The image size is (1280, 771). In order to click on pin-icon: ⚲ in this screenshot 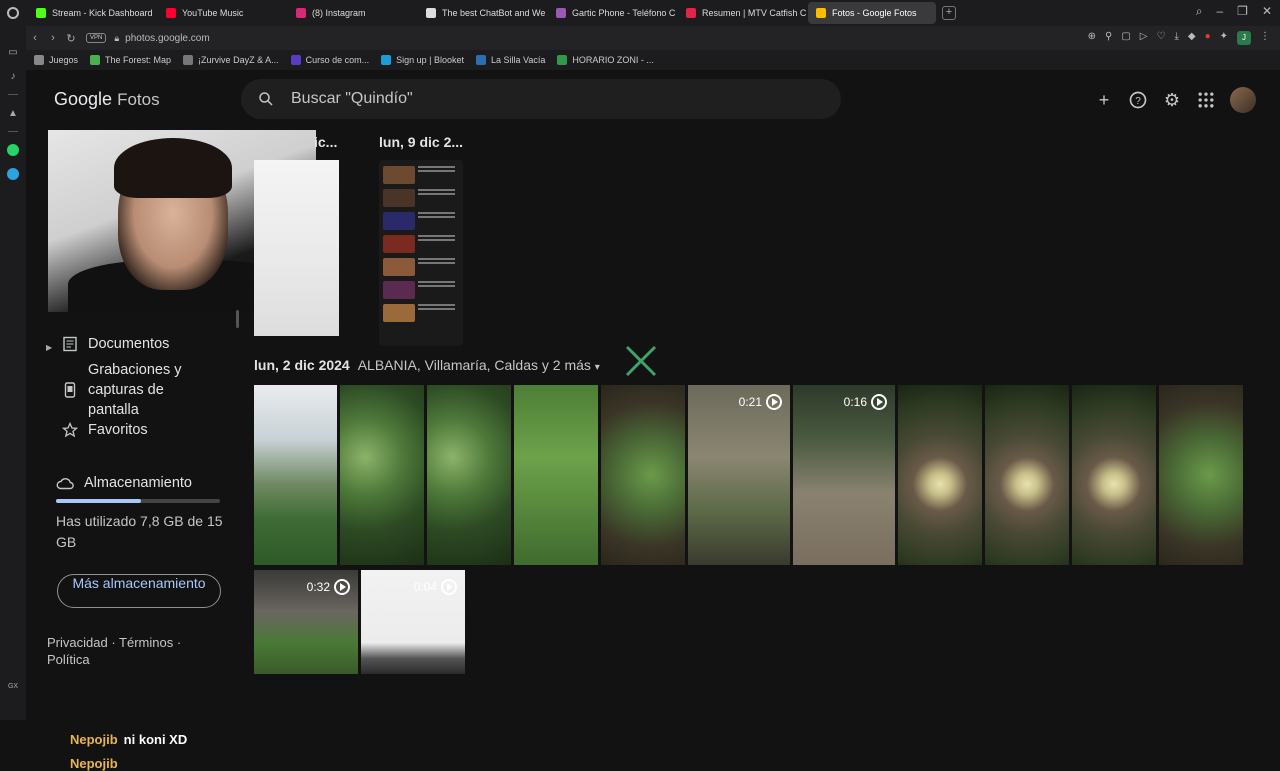, I will do `click(1108, 38)`.